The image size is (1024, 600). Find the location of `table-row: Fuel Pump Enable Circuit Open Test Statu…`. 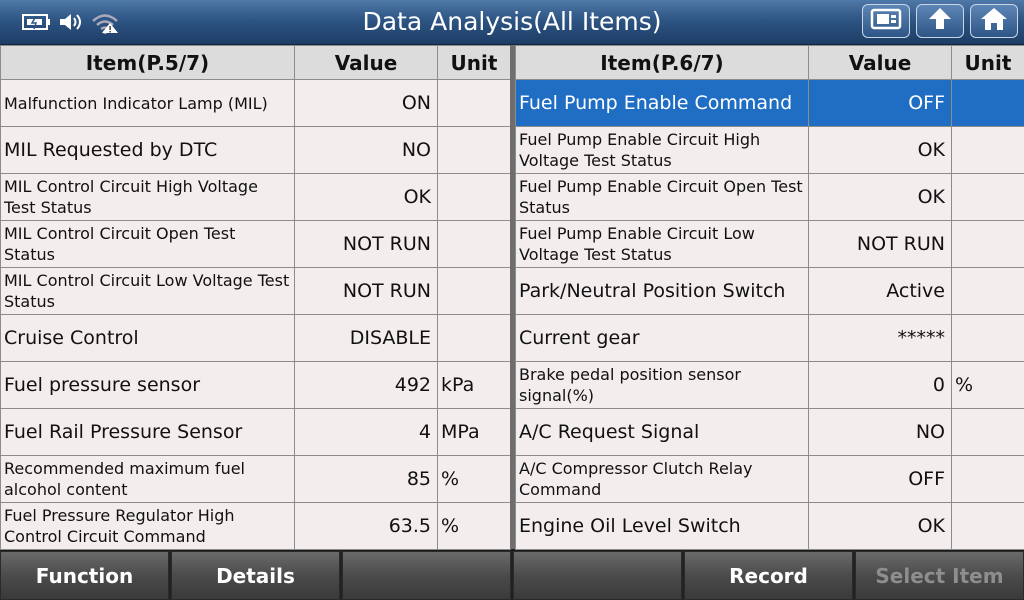

table-row: Fuel Pump Enable Circuit Open Test Statu… is located at coordinates (769, 197).